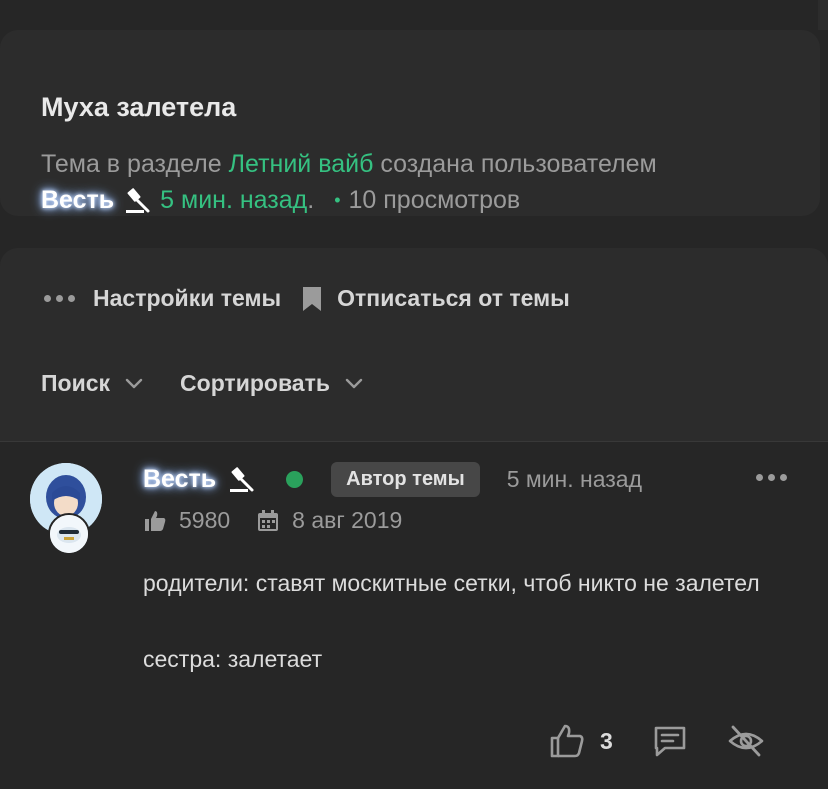  What do you see at coordinates (347, 520) in the screenshot?
I see `join-date: 8 авг 2019` at bounding box center [347, 520].